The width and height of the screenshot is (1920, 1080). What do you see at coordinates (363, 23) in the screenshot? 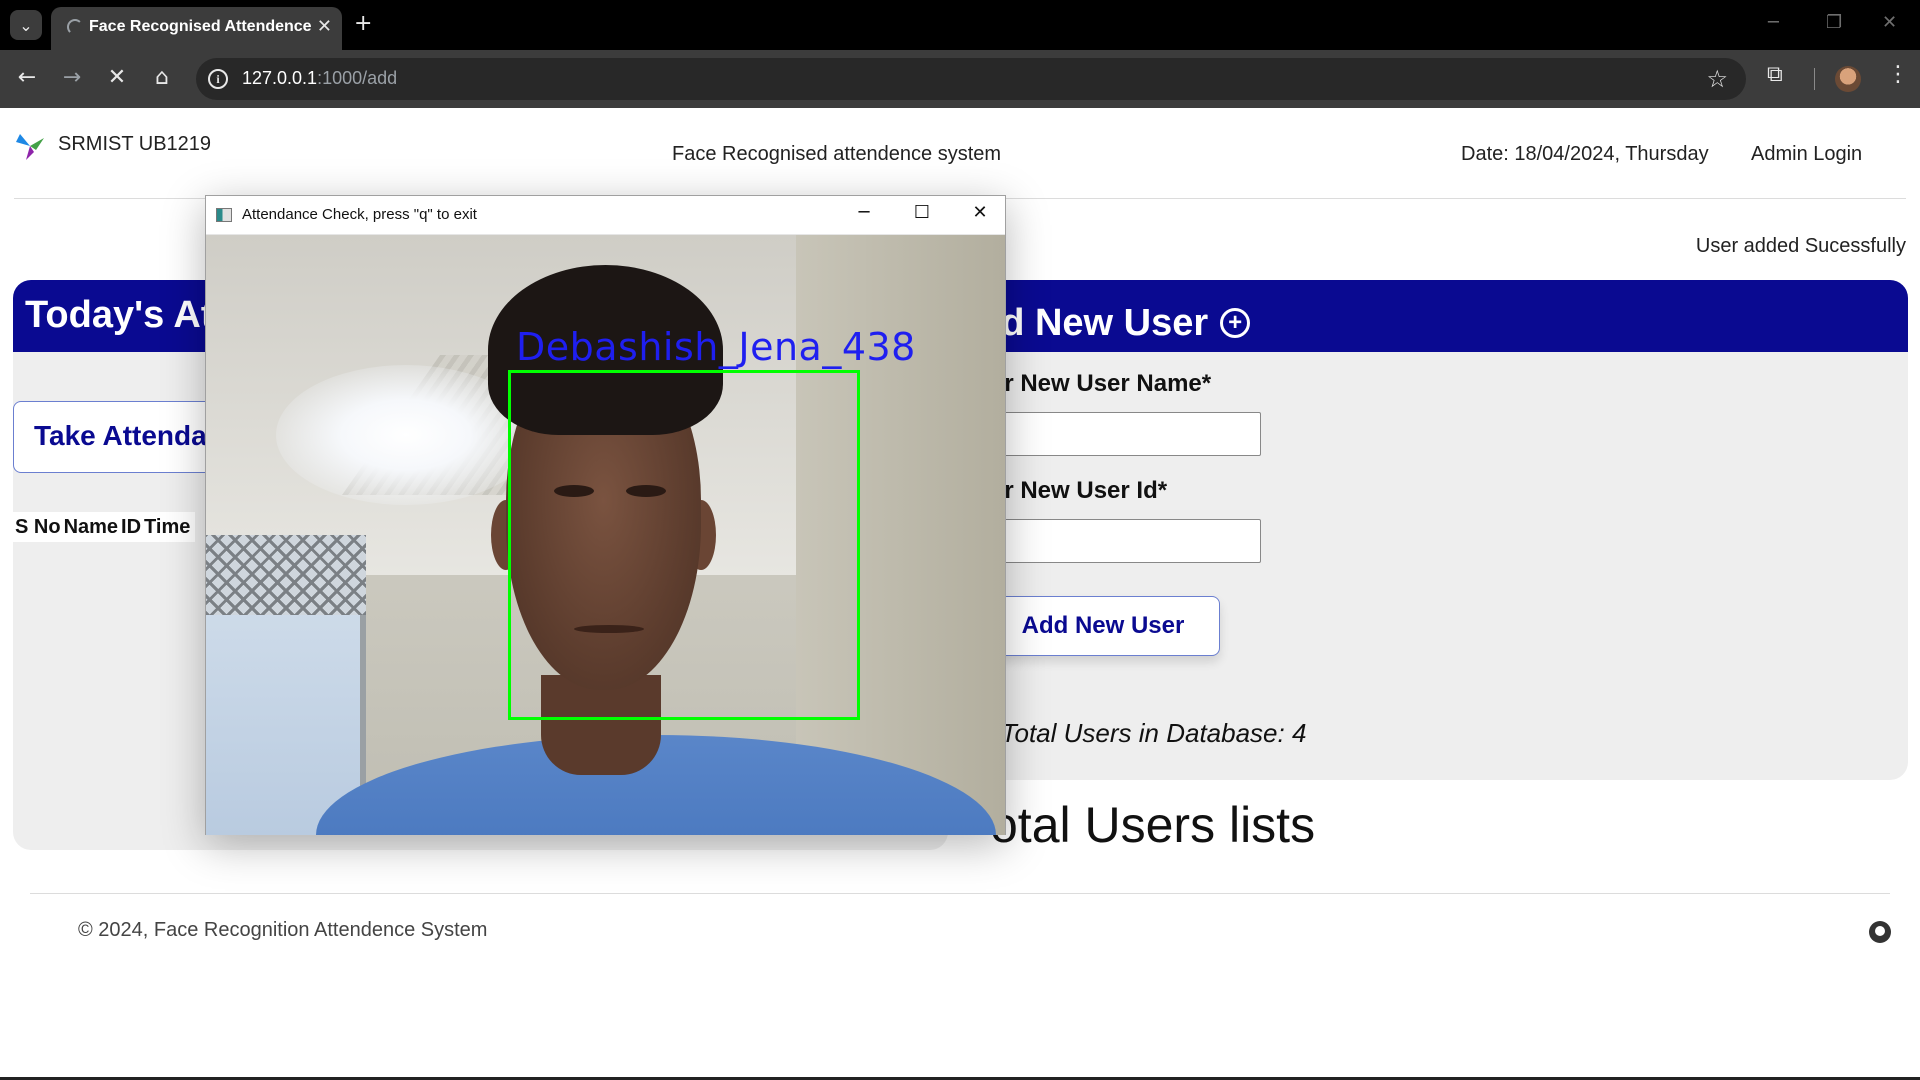
I see `new-tab-button: +` at bounding box center [363, 23].